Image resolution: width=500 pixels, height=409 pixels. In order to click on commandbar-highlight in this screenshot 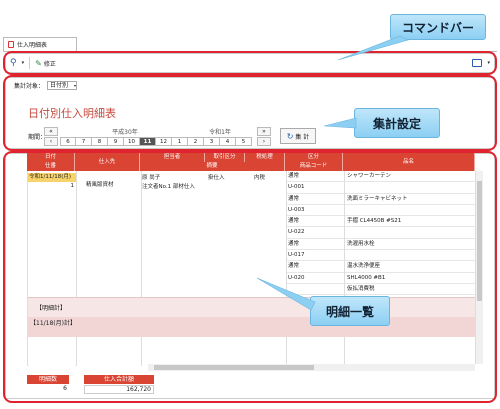, I will do `click(250, 63)`.